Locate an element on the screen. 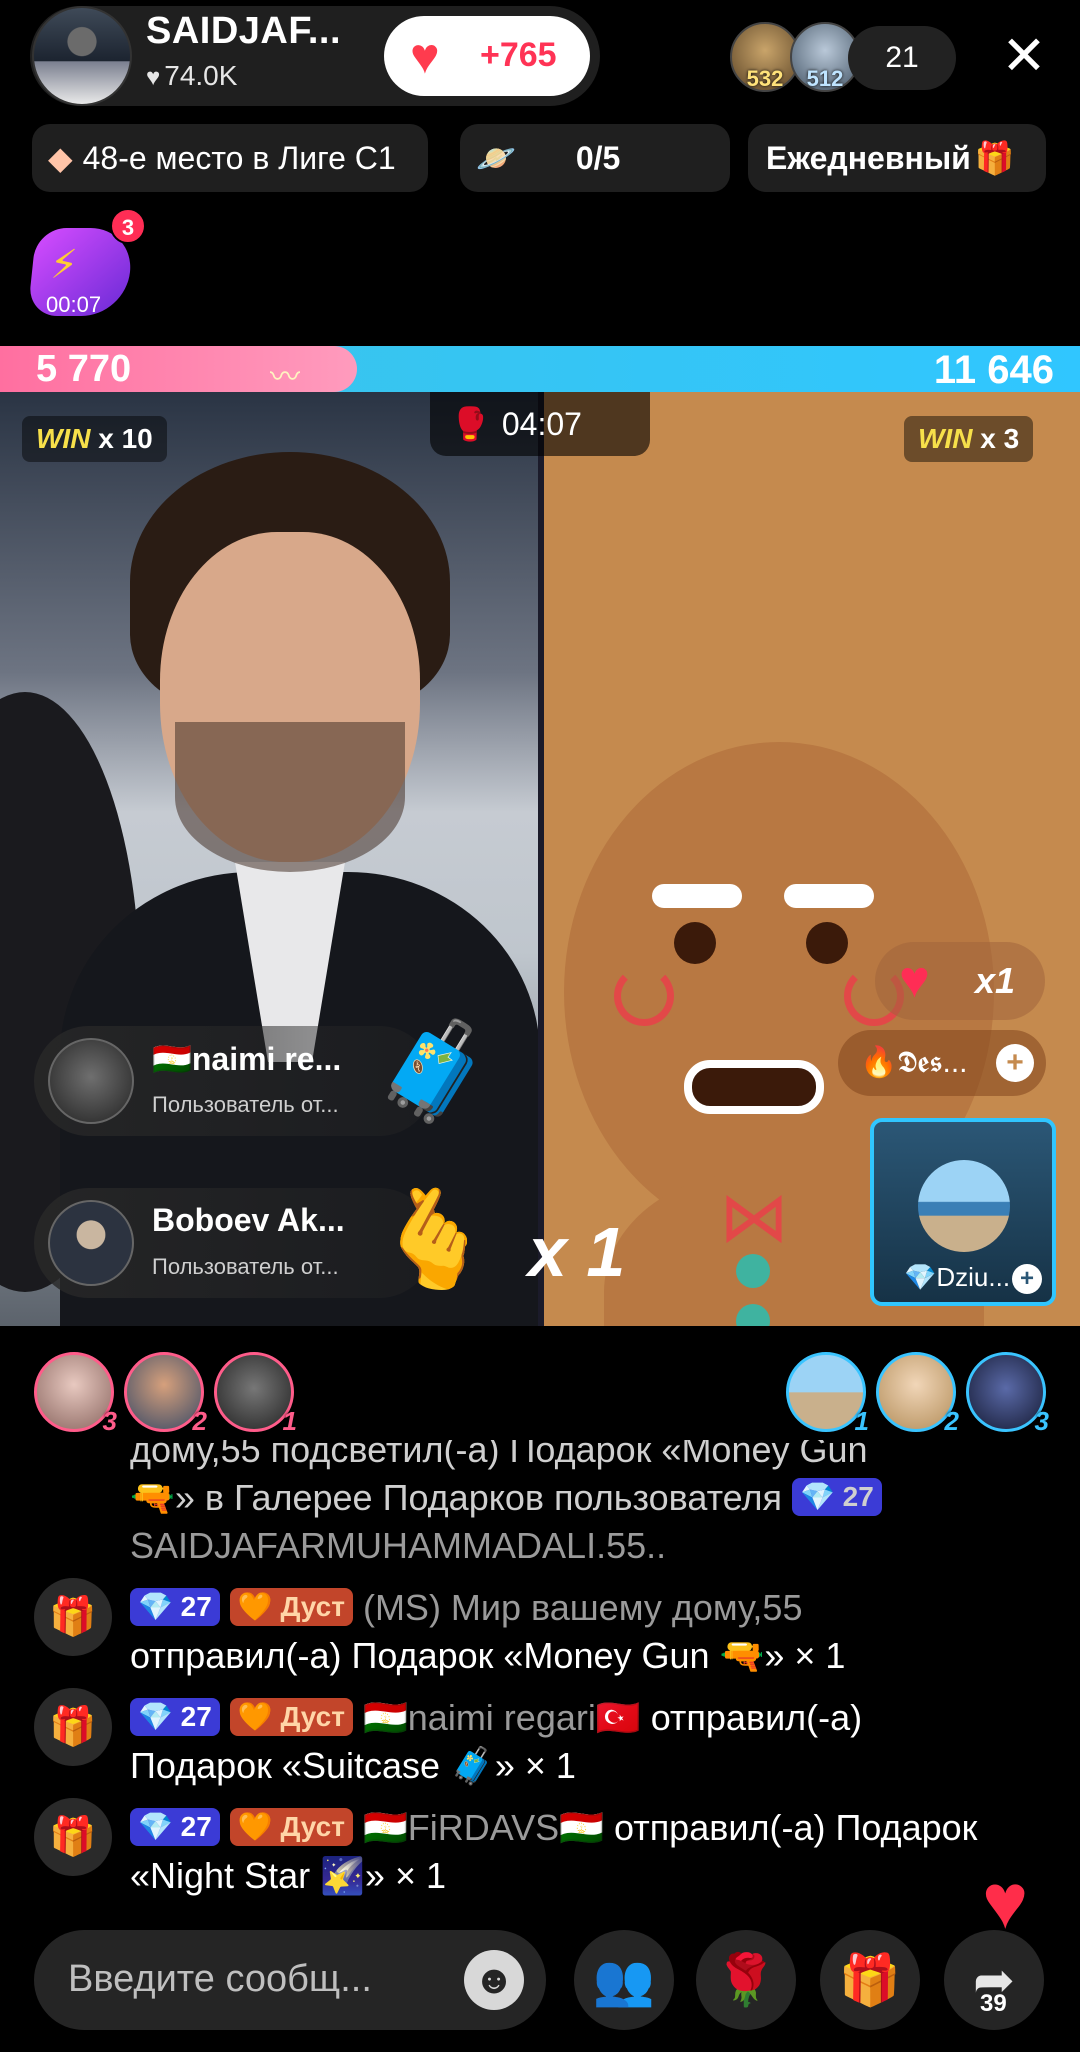 Image resolution: width=1080 pixels, height=2052 pixels. cohost-avatar is located at coordinates (964, 1206).